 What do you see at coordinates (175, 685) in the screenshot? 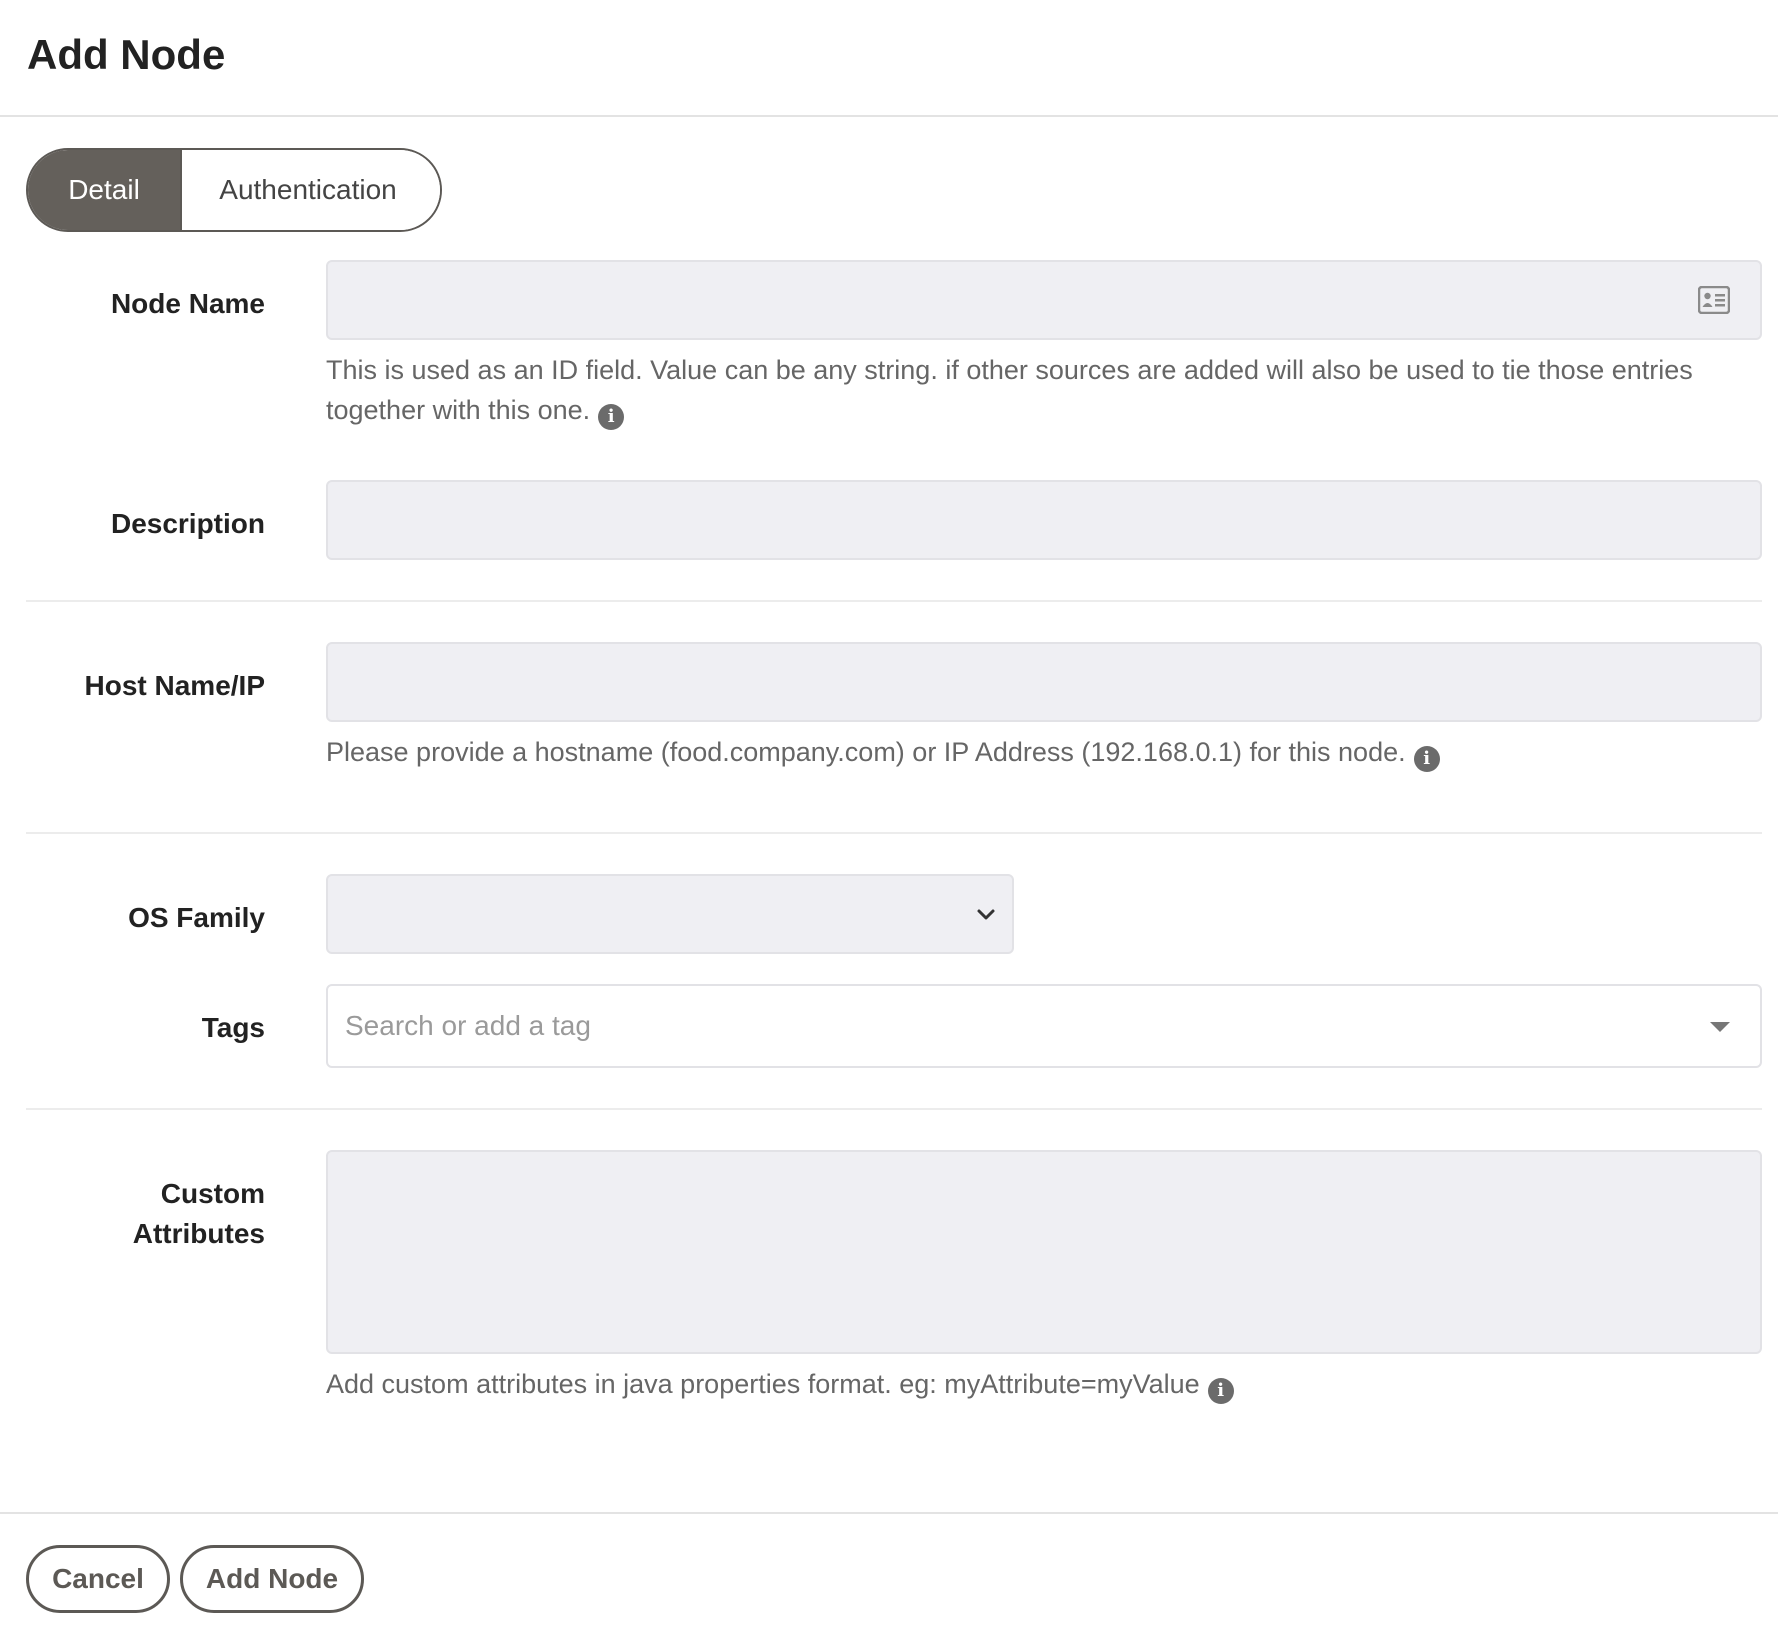
I see `host-name-label: Host Name/IP` at bounding box center [175, 685].